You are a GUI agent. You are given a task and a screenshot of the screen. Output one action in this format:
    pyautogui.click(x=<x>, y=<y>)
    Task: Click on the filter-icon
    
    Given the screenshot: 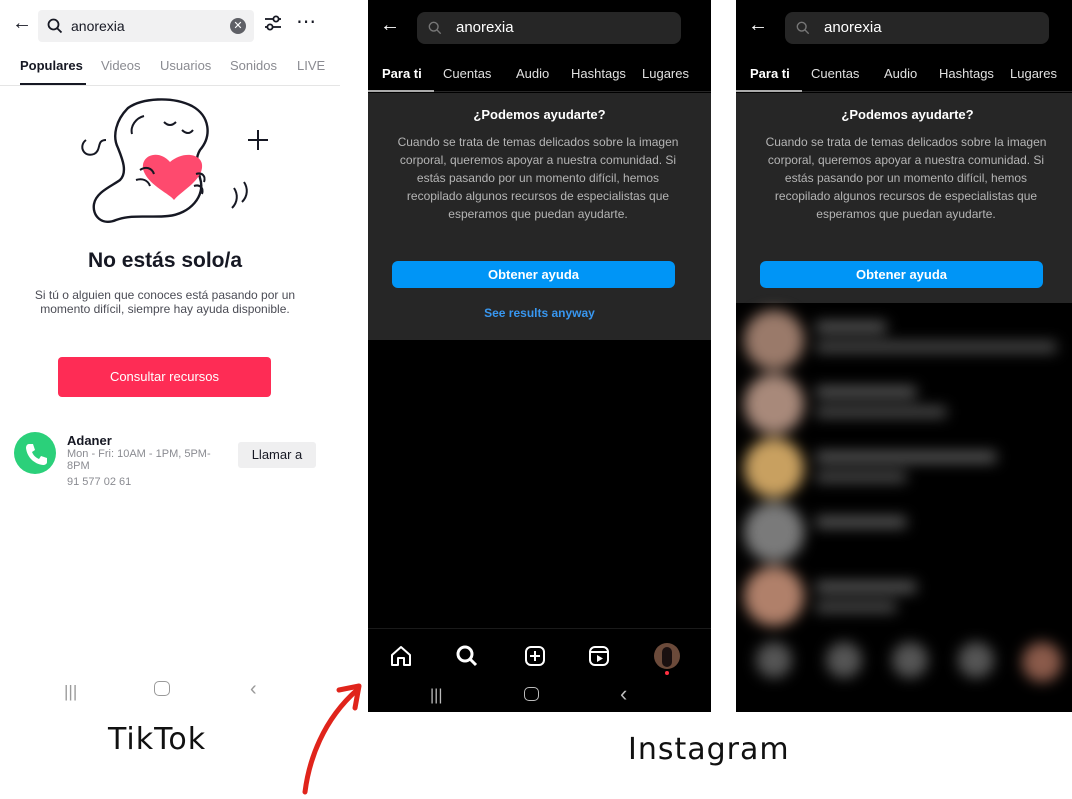 What is the action you would take?
    pyautogui.click(x=273, y=23)
    